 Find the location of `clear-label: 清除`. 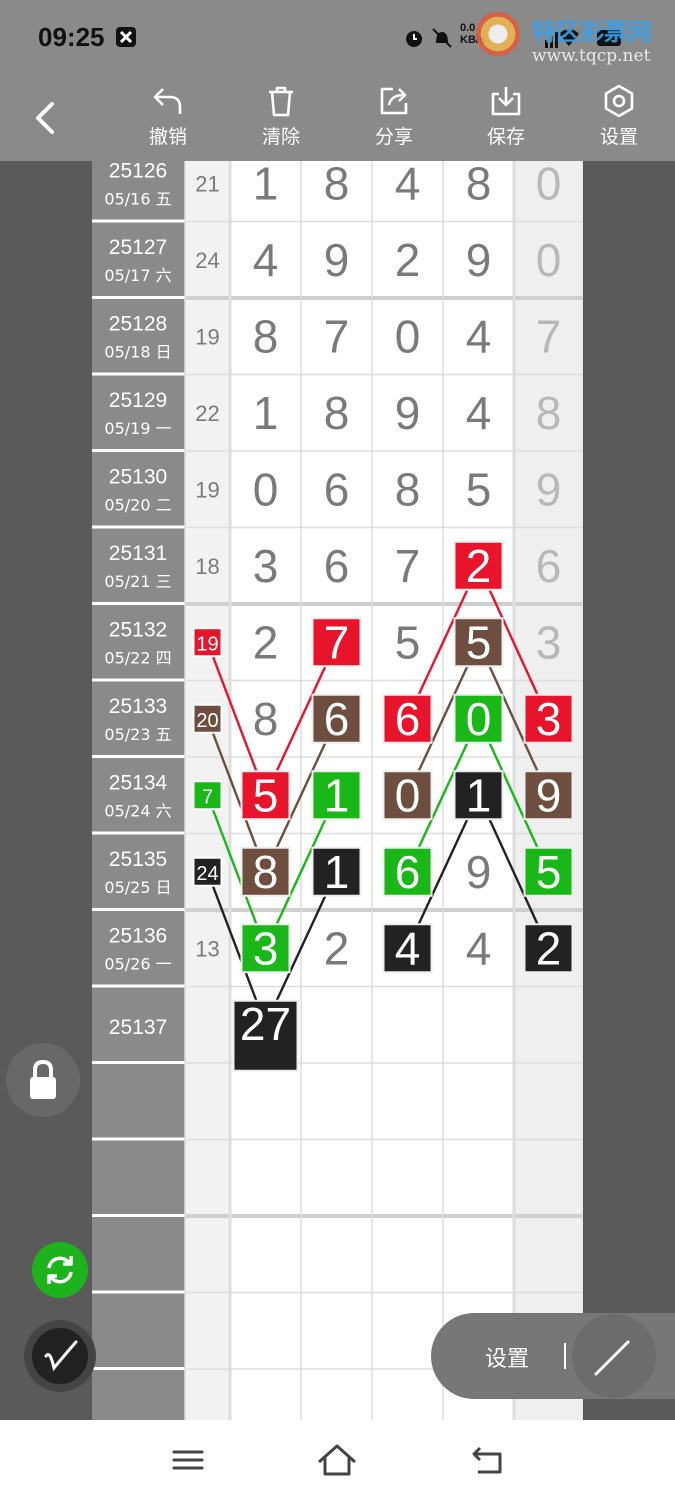

clear-label: 清除 is located at coordinates (280, 137).